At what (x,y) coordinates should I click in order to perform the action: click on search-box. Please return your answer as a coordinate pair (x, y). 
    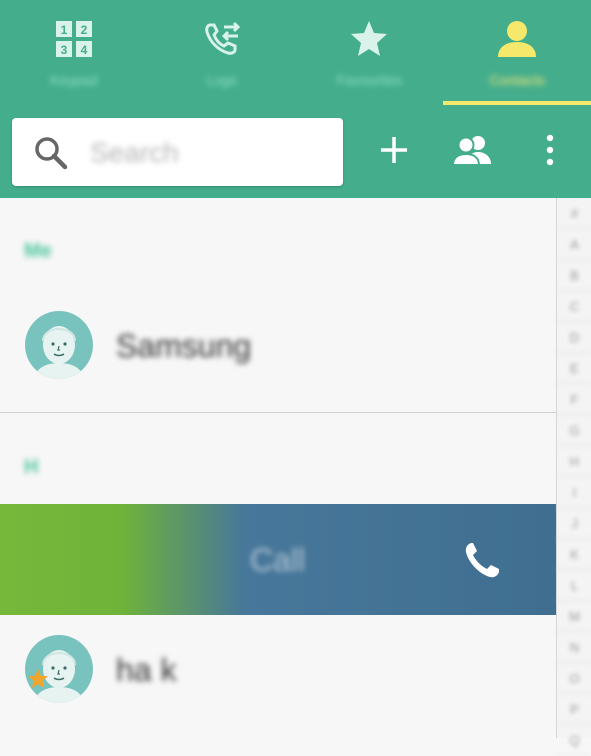
    Looking at the image, I should click on (177, 152).